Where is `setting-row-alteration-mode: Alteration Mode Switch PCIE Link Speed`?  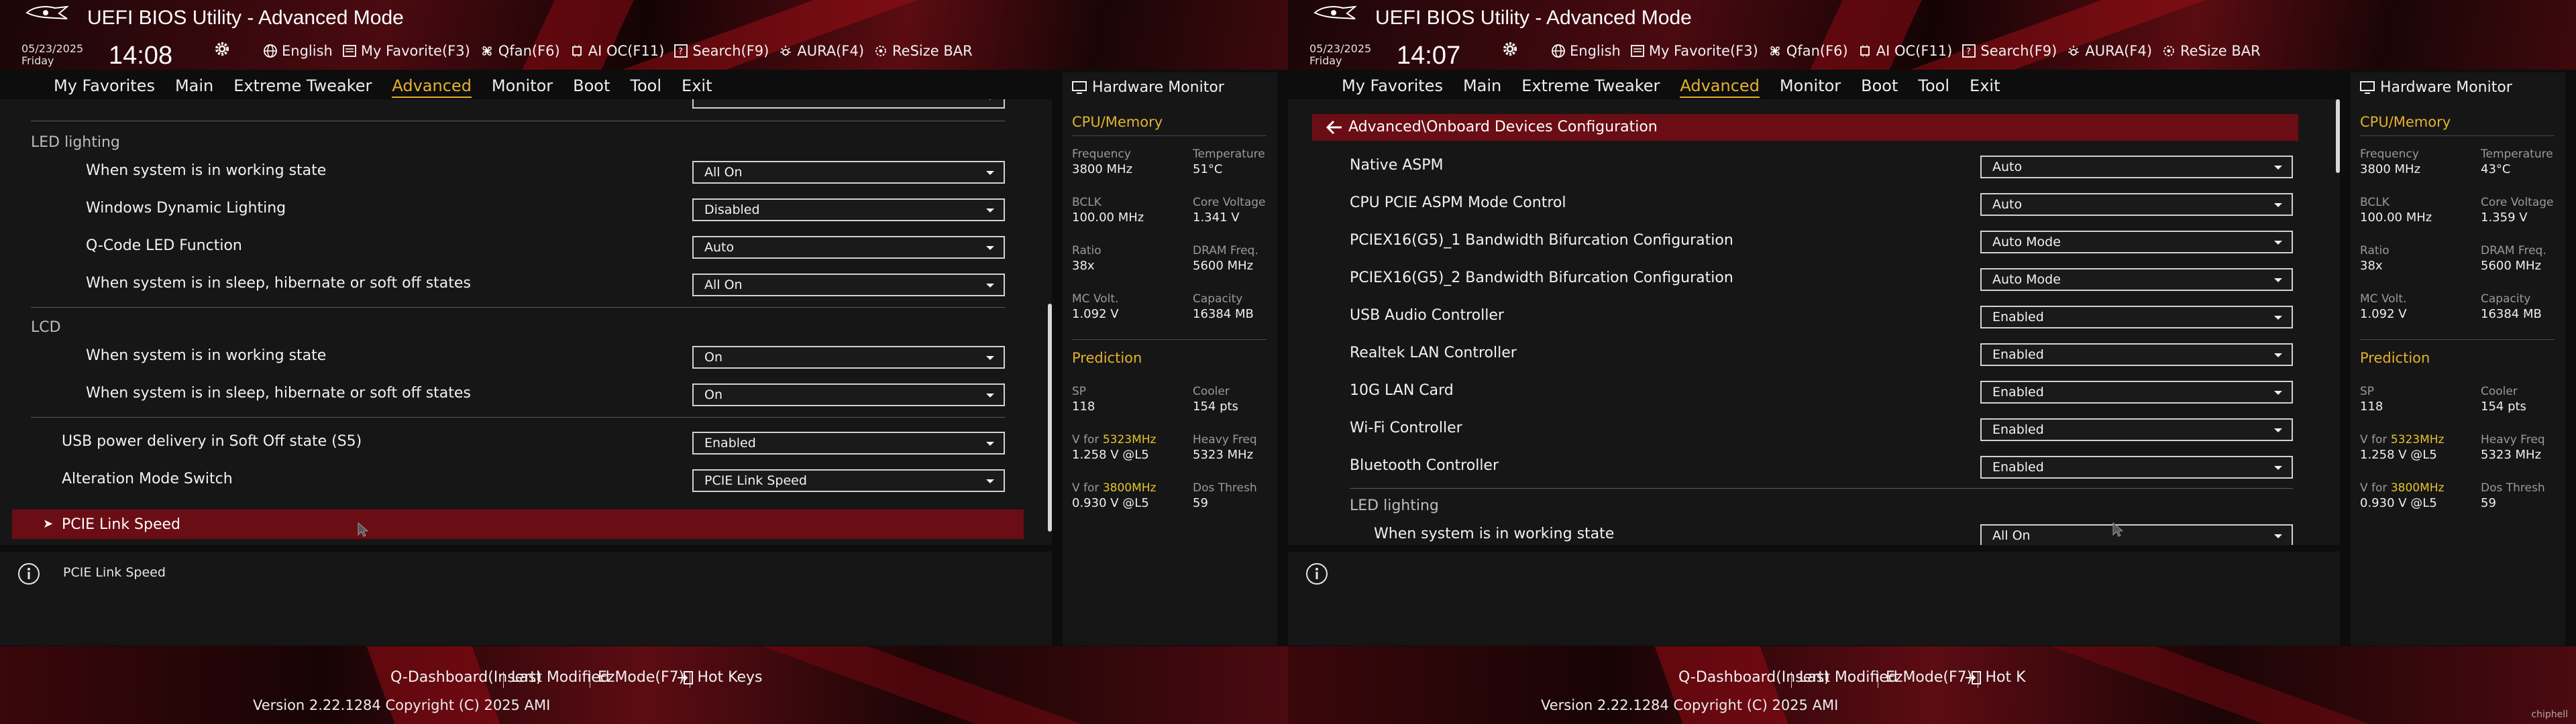 setting-row-alteration-mode: Alteration Mode Switch PCIE Link Speed is located at coordinates (516, 480).